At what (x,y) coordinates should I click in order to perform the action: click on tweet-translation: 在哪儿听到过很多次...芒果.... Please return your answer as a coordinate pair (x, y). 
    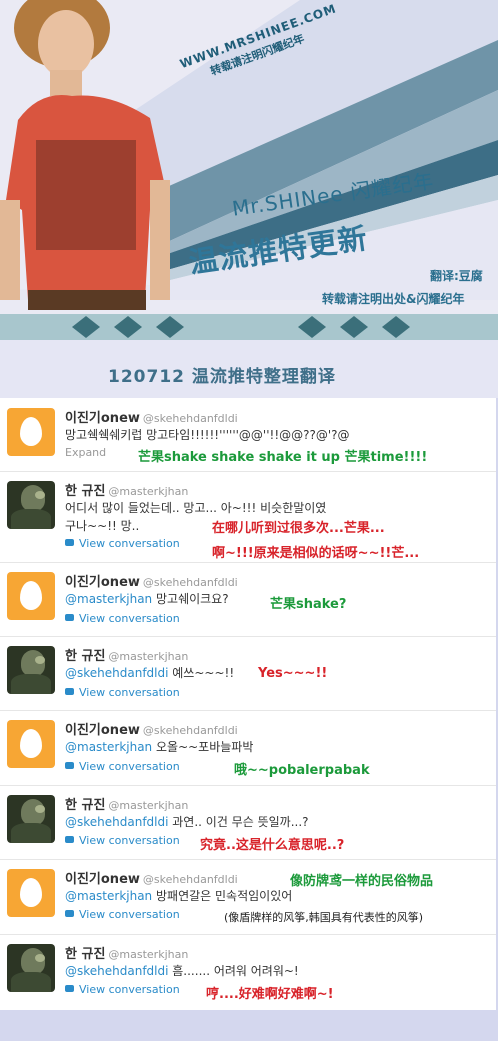
    Looking at the image, I should click on (298, 528).